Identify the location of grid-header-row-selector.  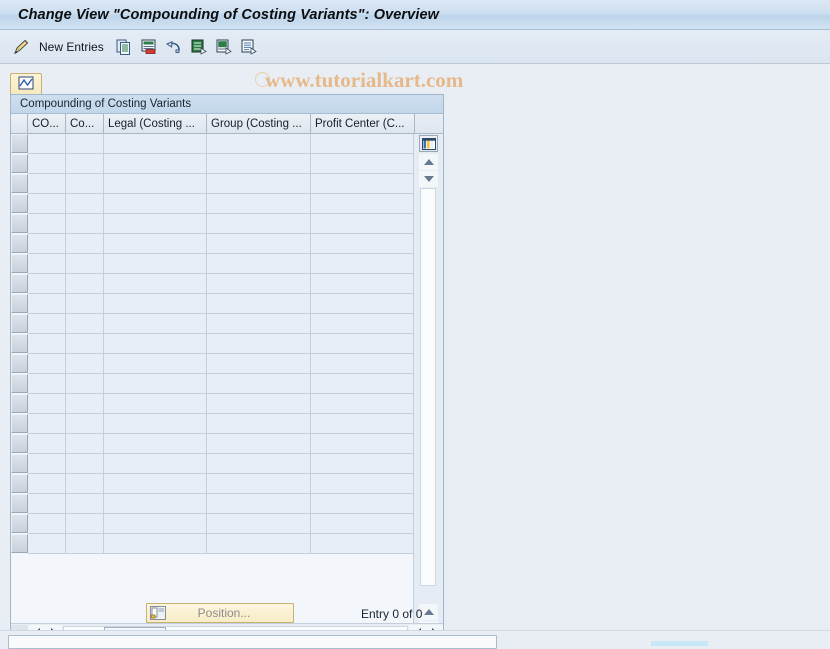
(19, 123).